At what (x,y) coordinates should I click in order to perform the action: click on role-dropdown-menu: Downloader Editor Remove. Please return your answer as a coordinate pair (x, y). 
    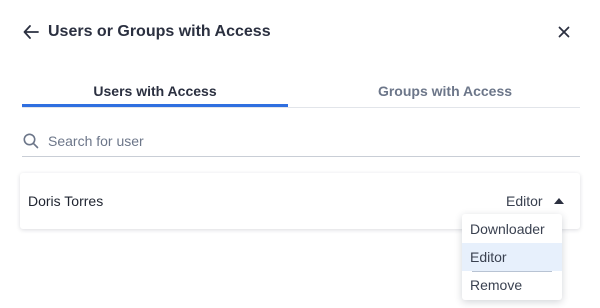
    Looking at the image, I should click on (512, 257).